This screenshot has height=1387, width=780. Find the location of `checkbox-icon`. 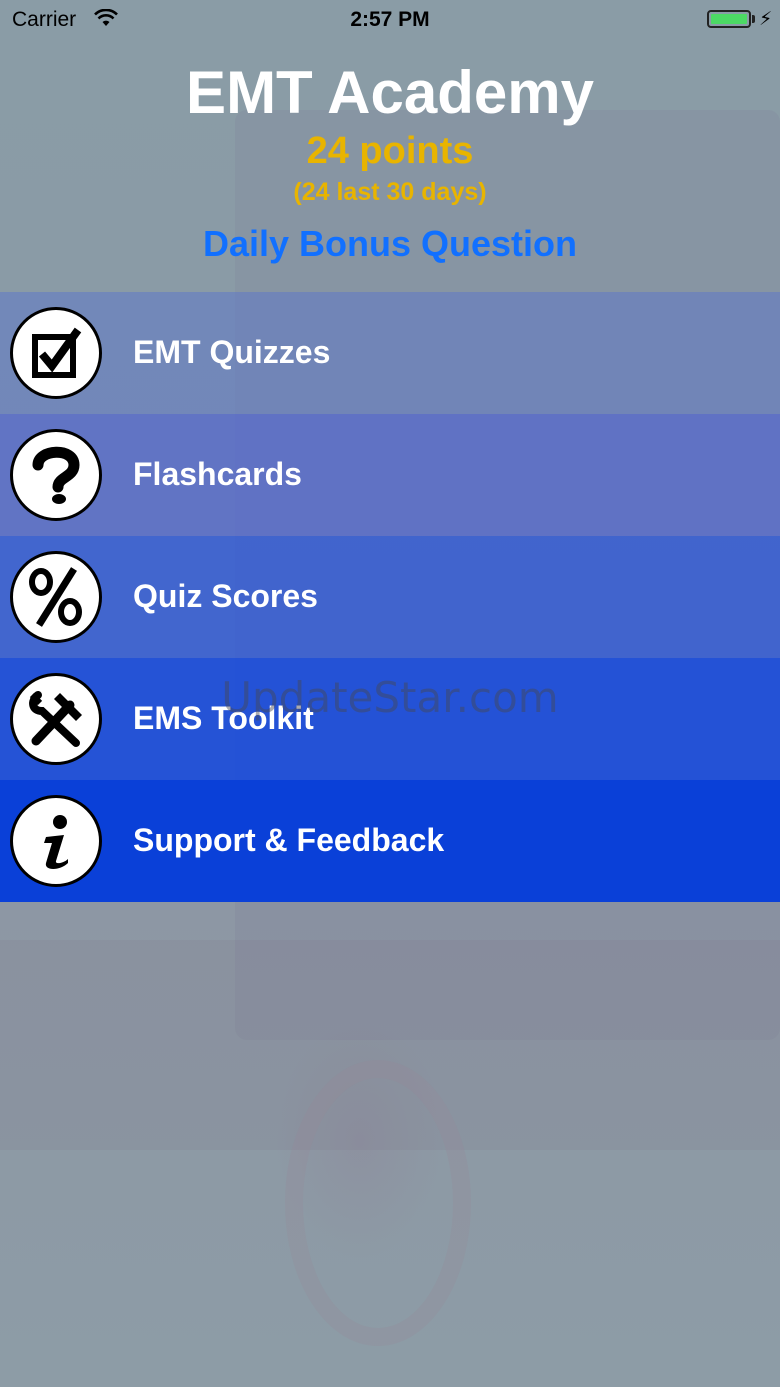

checkbox-icon is located at coordinates (56, 353).